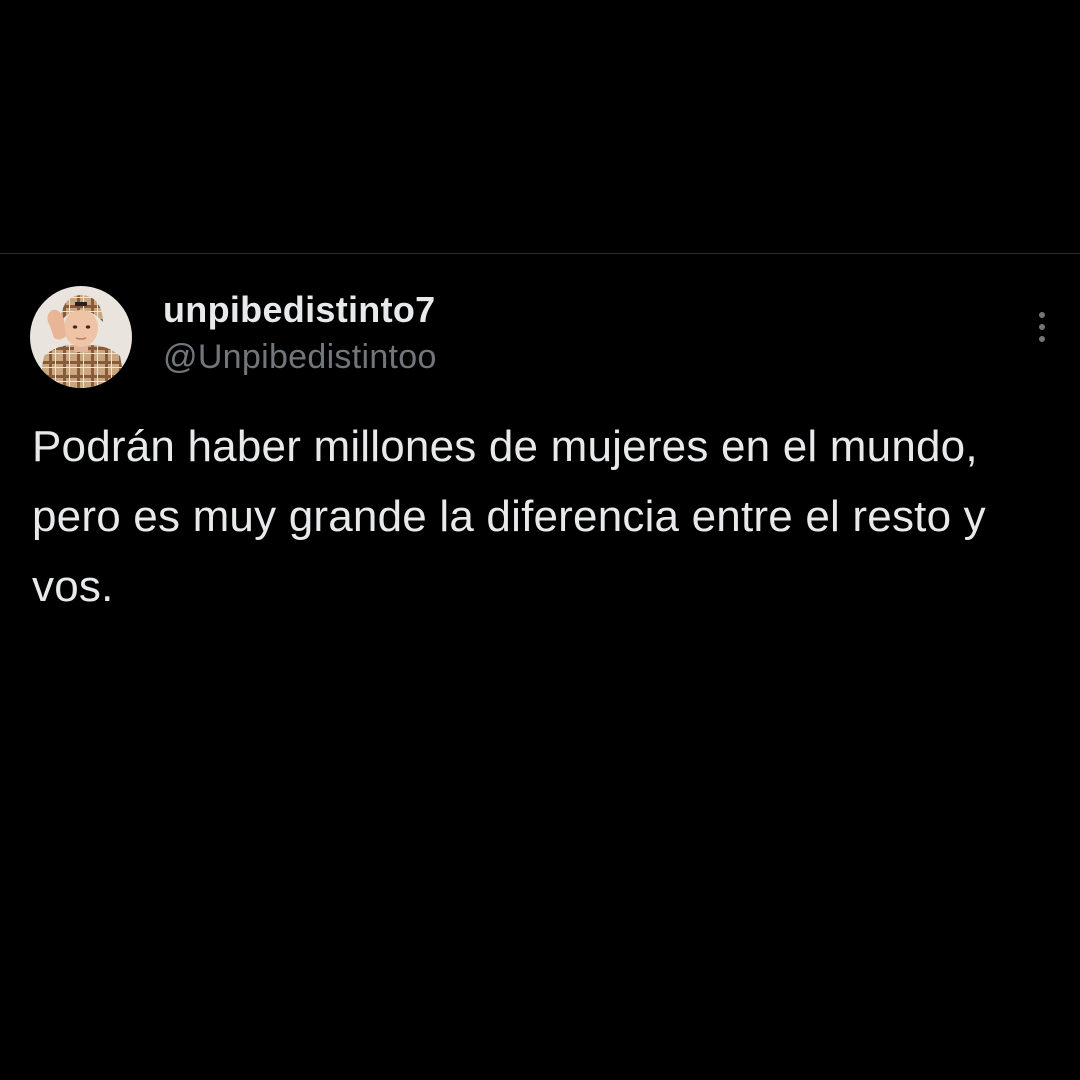  I want to click on avatar-photo-icon, so click(81, 337).